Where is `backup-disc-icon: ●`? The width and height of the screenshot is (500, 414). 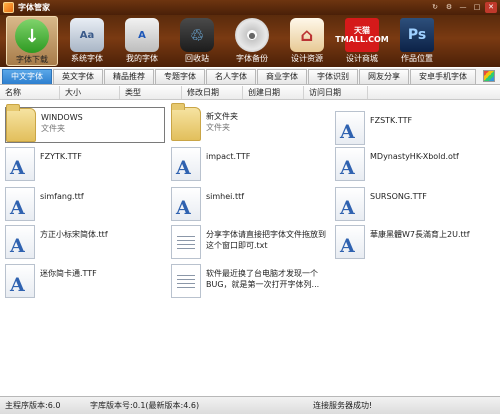
backup-disc-icon: ● is located at coordinates (252, 35).